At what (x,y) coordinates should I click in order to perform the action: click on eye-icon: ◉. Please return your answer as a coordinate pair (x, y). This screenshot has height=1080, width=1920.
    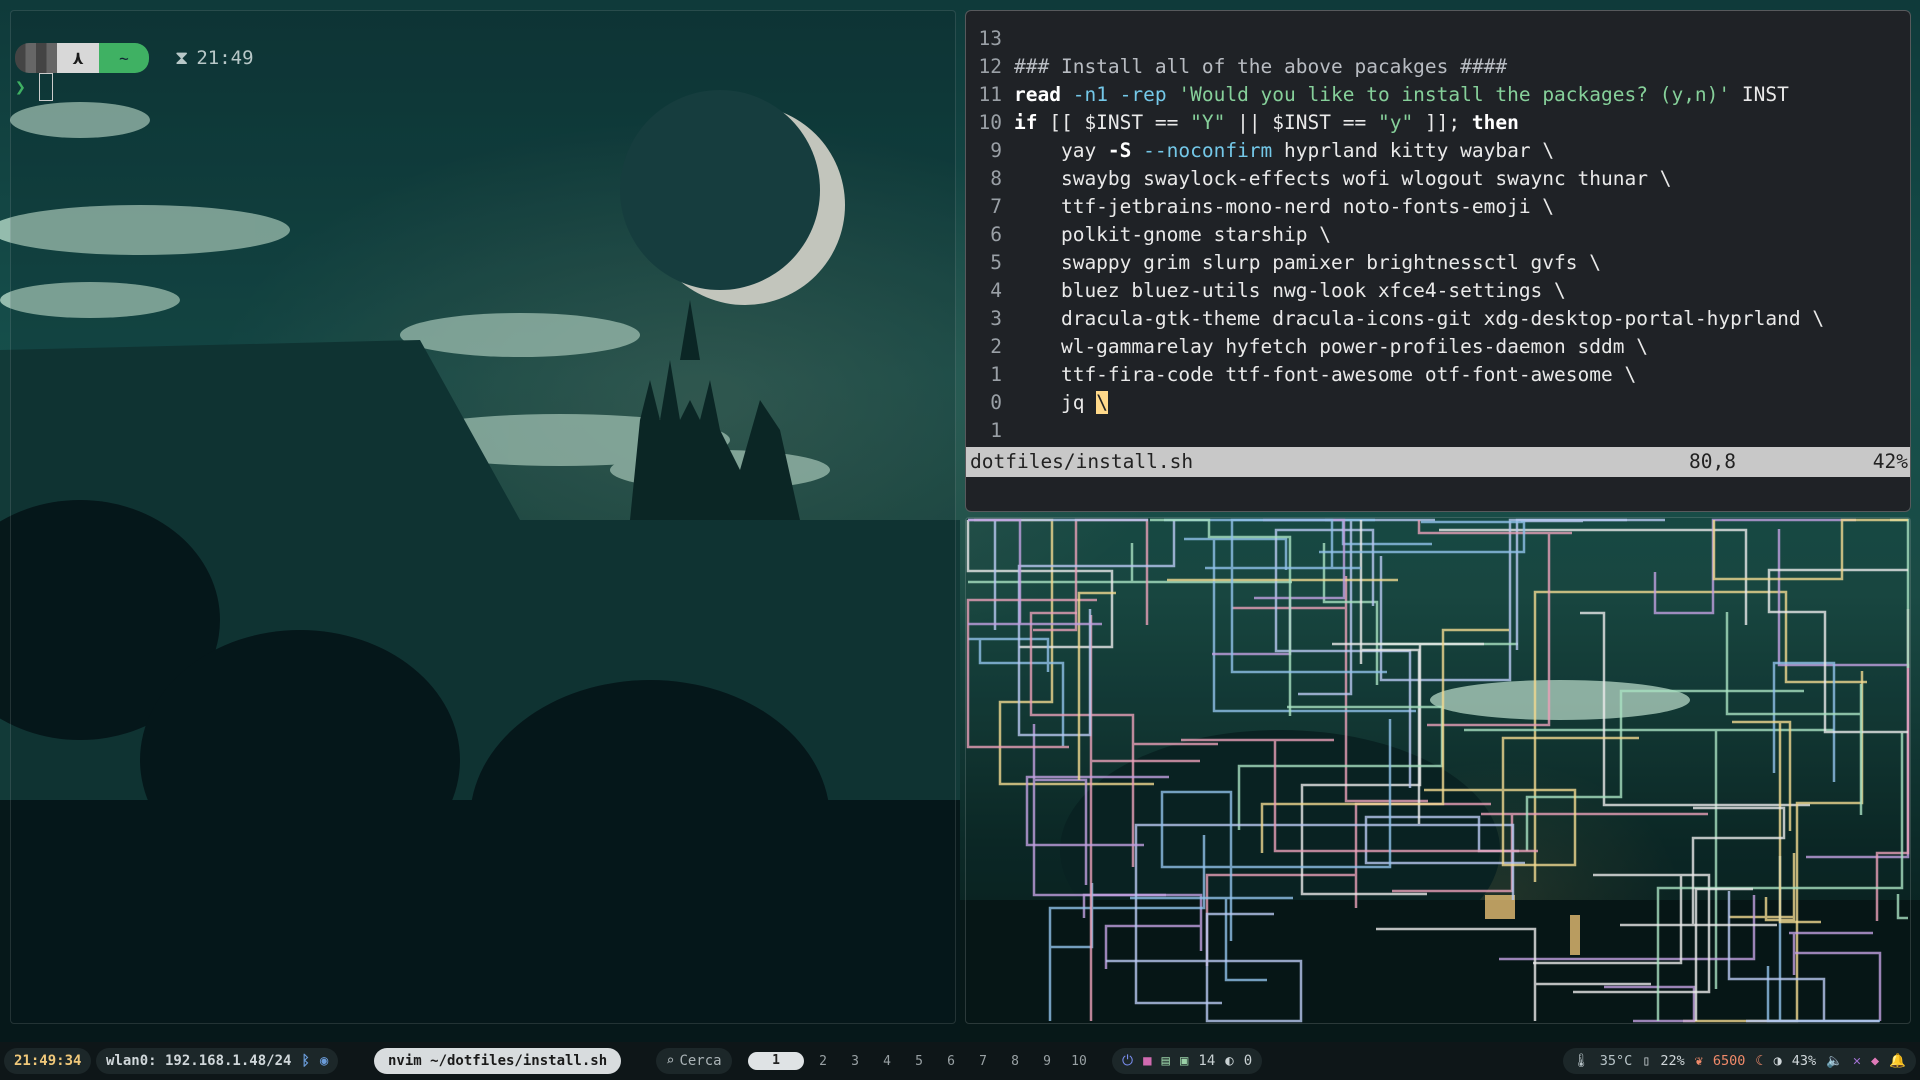
    Looking at the image, I should click on (324, 1061).